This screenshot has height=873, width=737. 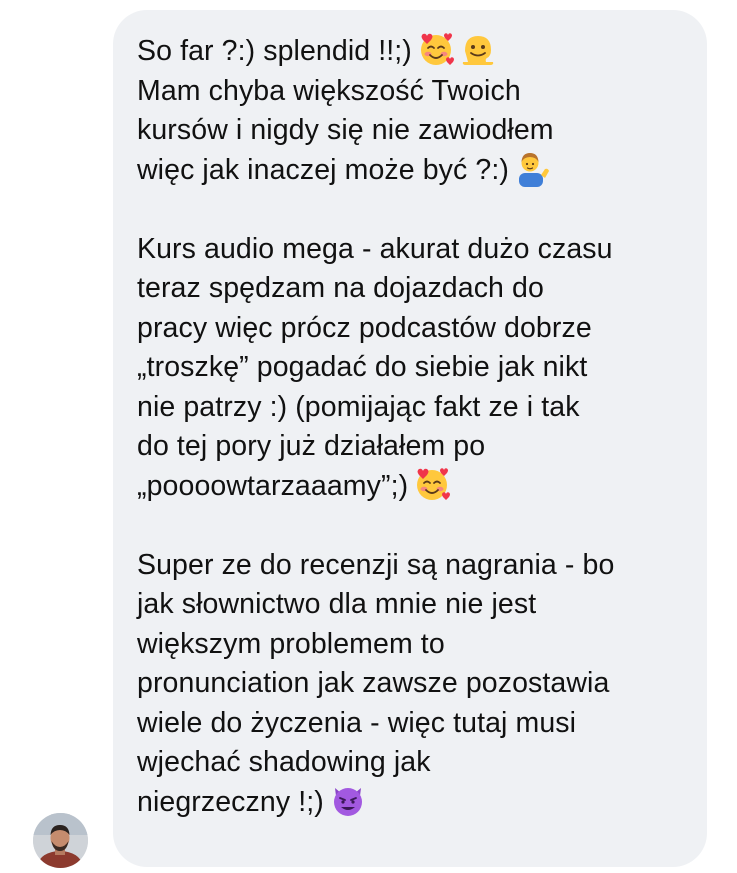 What do you see at coordinates (337, 604) in the screenshot?
I see `message-line-text: jak słownictwo dla mnie nie jest` at bounding box center [337, 604].